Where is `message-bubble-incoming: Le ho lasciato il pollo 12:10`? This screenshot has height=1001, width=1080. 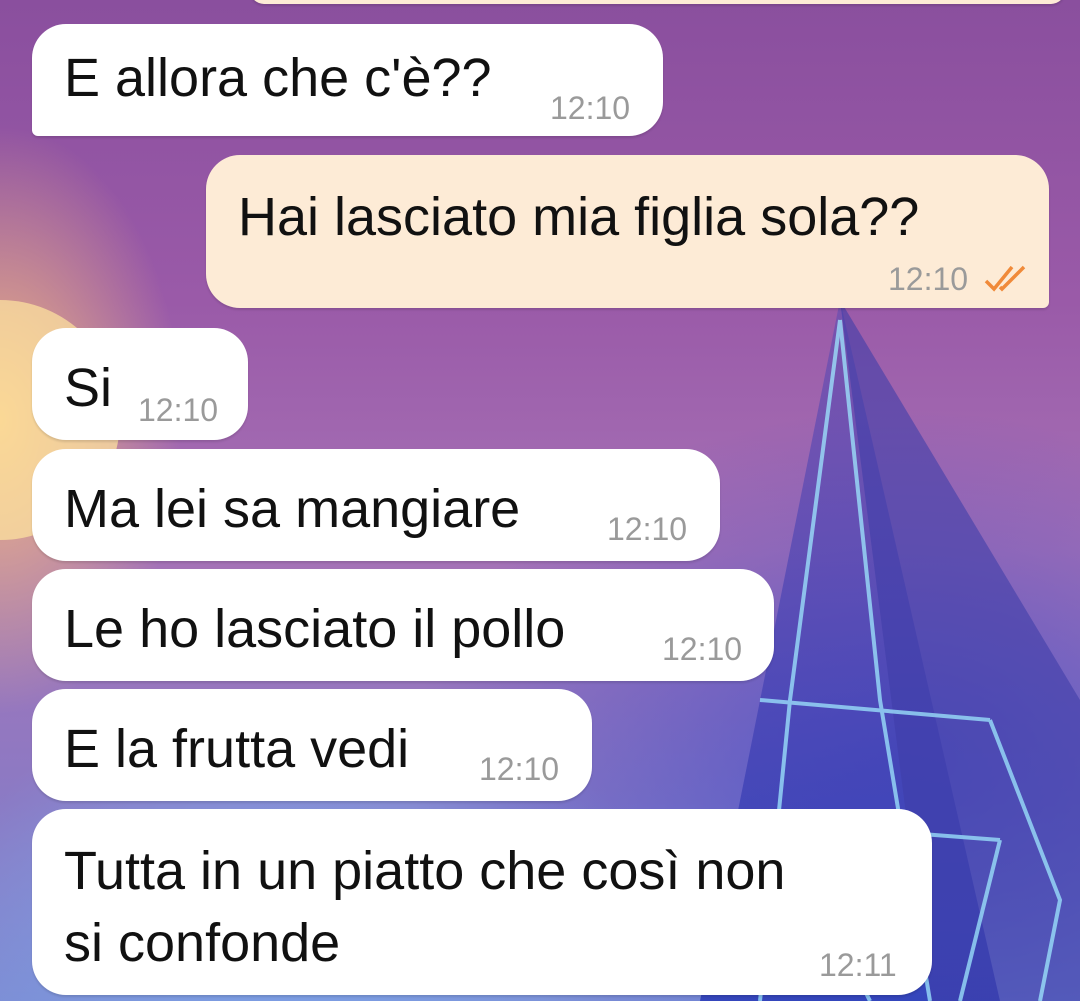 message-bubble-incoming: Le ho lasciato il pollo 12:10 is located at coordinates (403, 625).